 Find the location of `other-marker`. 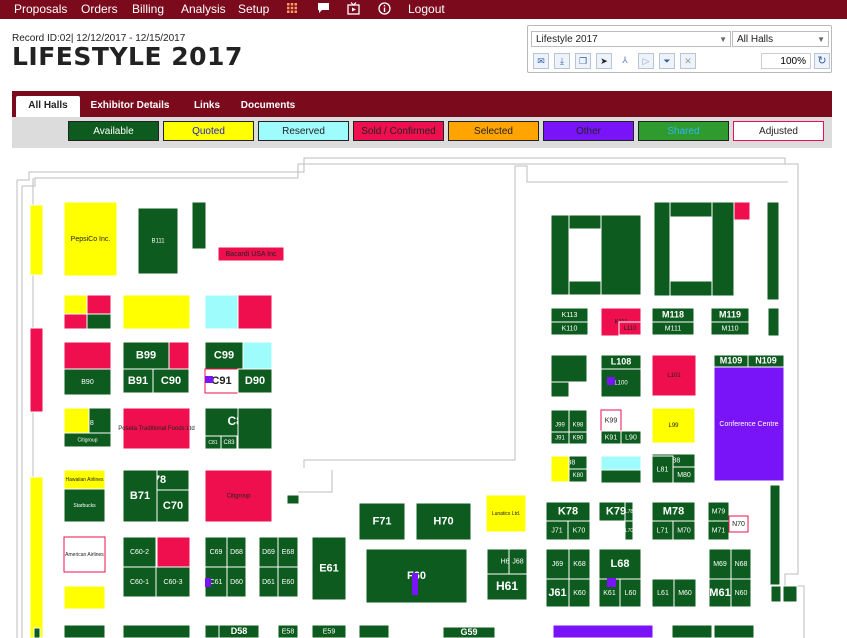

other-marker is located at coordinates (415, 584).